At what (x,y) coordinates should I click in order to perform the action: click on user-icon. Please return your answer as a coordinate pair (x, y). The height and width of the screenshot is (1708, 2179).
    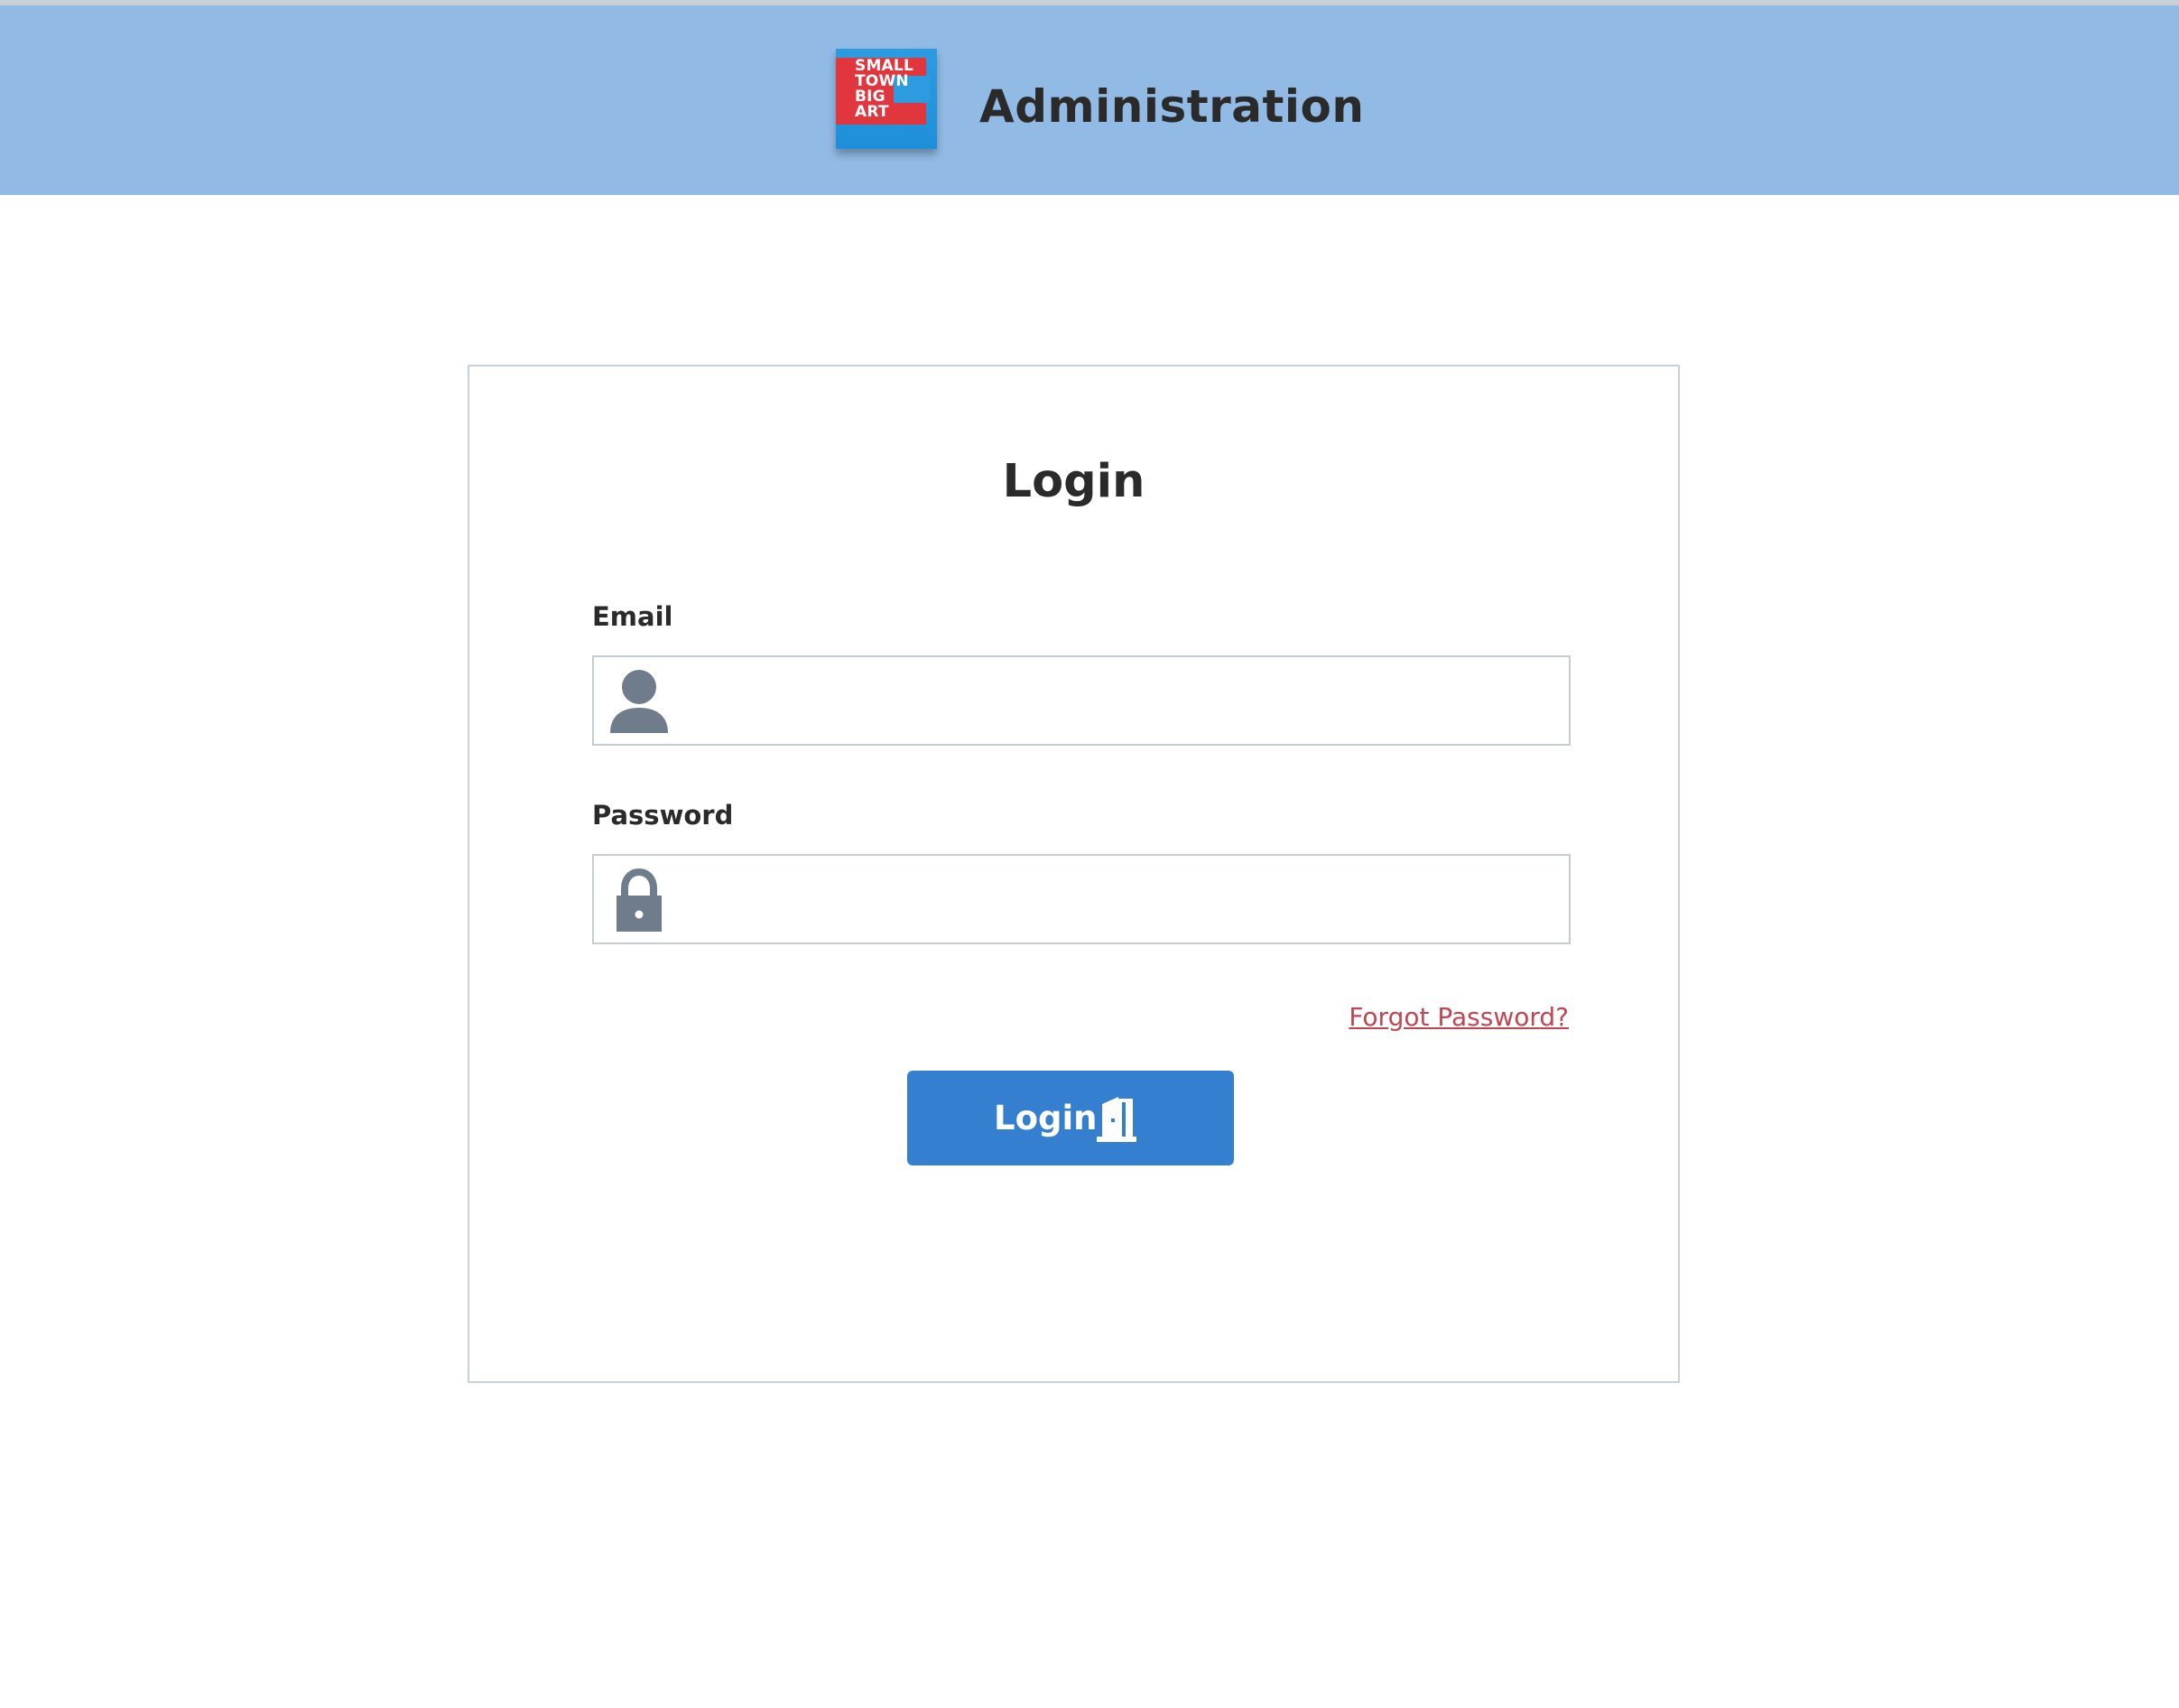
    Looking at the image, I should click on (639, 701).